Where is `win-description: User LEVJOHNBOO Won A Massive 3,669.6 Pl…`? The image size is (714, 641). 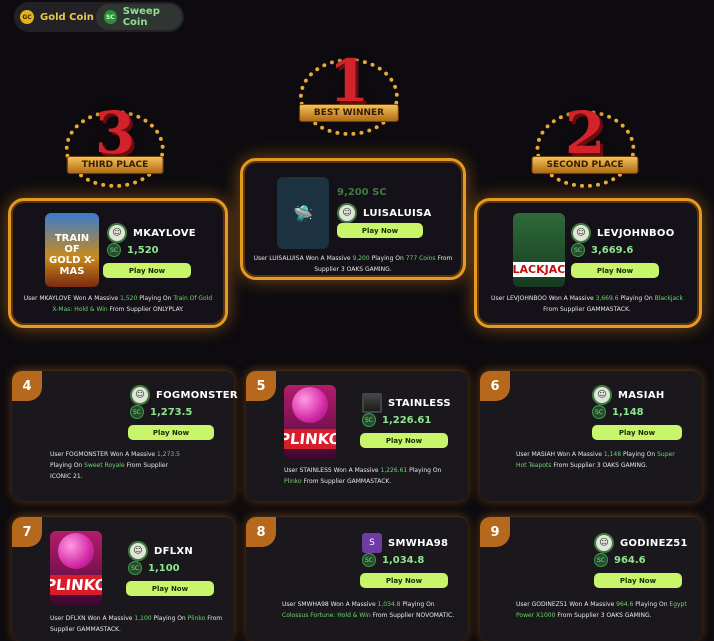
win-description: User LEVJOHNBOO Won A Massive 3,669.6 Pl… is located at coordinates (587, 304).